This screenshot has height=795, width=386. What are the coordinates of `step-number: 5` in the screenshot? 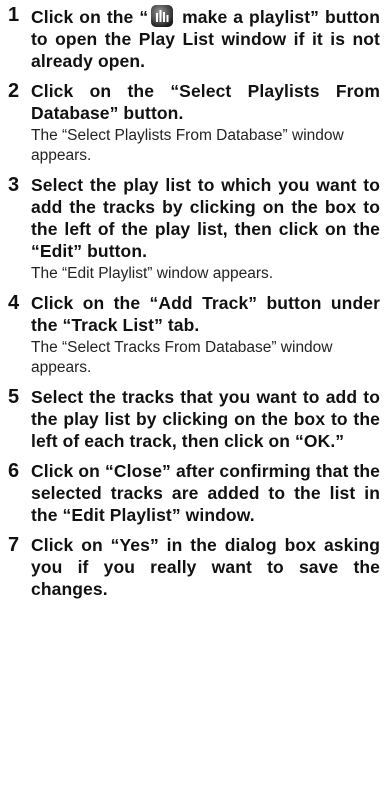 It's located at (14, 397).